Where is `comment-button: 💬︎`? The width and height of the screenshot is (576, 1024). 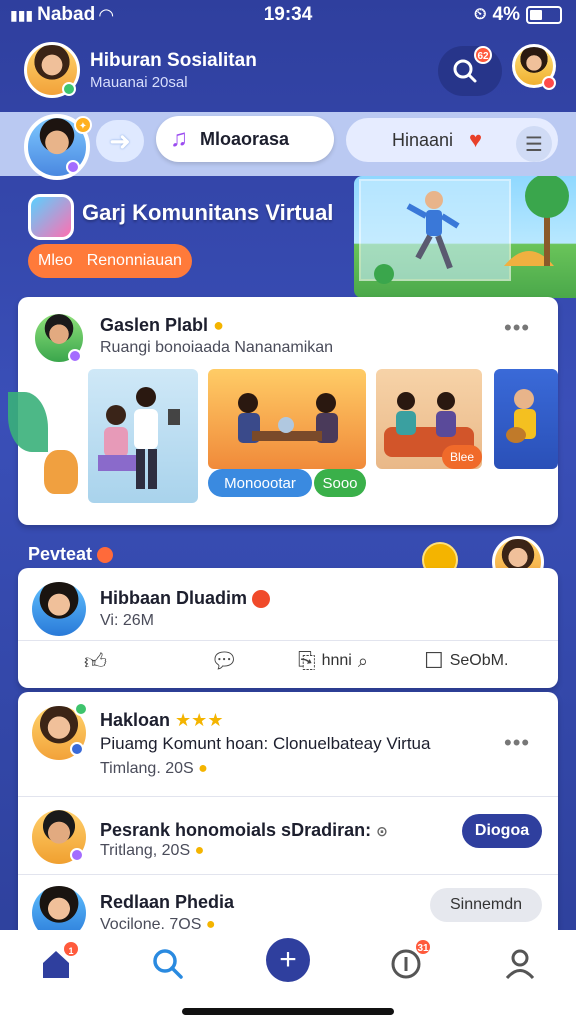 comment-button: 💬︎ is located at coordinates (224, 661).